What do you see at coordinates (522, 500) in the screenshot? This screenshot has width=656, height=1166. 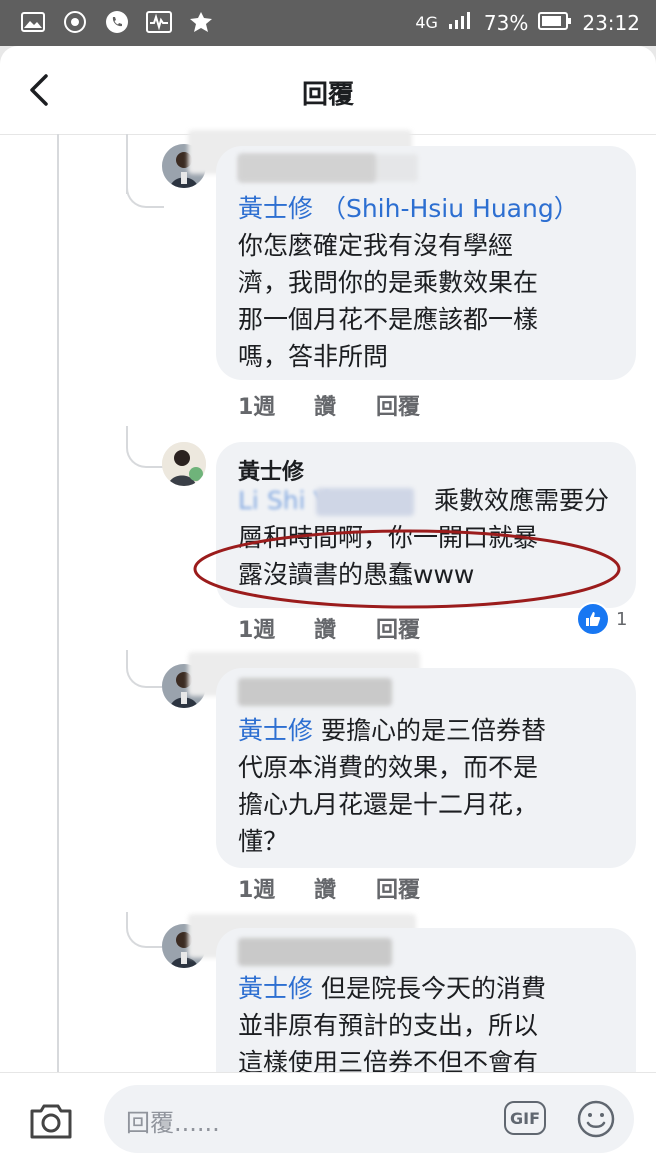 I see `comment-text-first-line: 乘數效應需要分` at bounding box center [522, 500].